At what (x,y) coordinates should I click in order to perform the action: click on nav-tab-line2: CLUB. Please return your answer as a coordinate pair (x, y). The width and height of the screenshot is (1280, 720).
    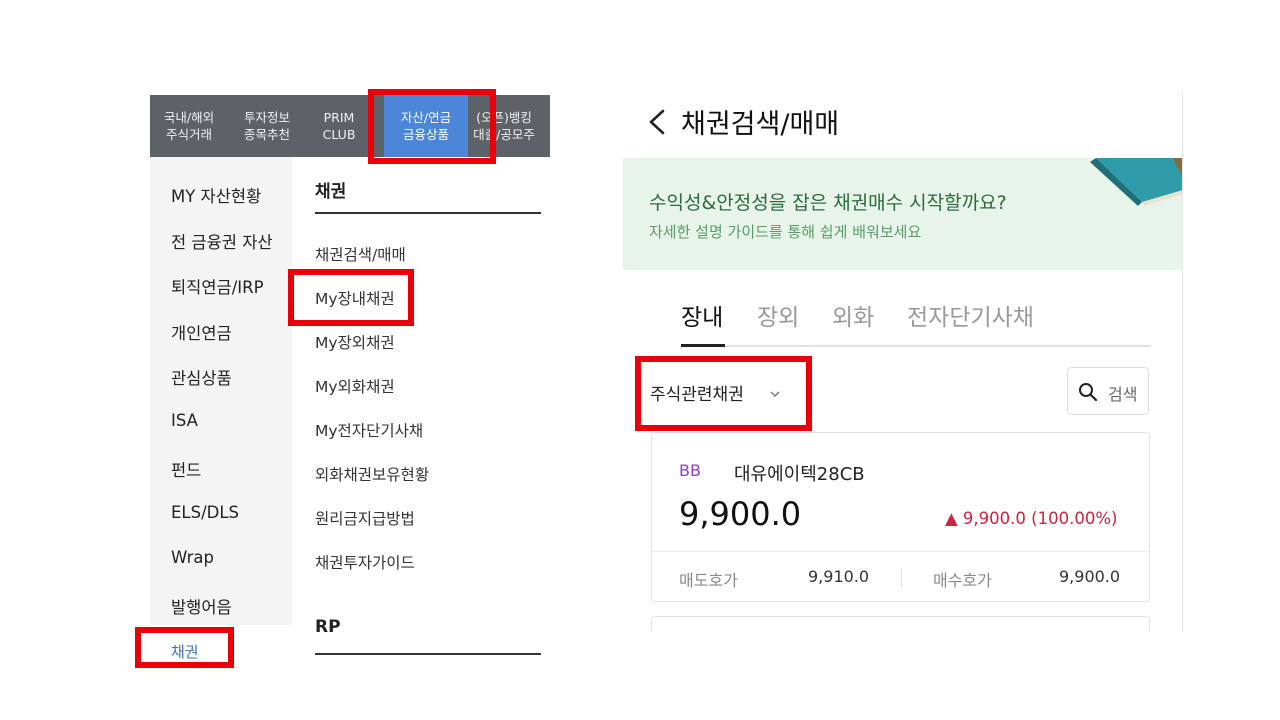
    Looking at the image, I should click on (339, 134).